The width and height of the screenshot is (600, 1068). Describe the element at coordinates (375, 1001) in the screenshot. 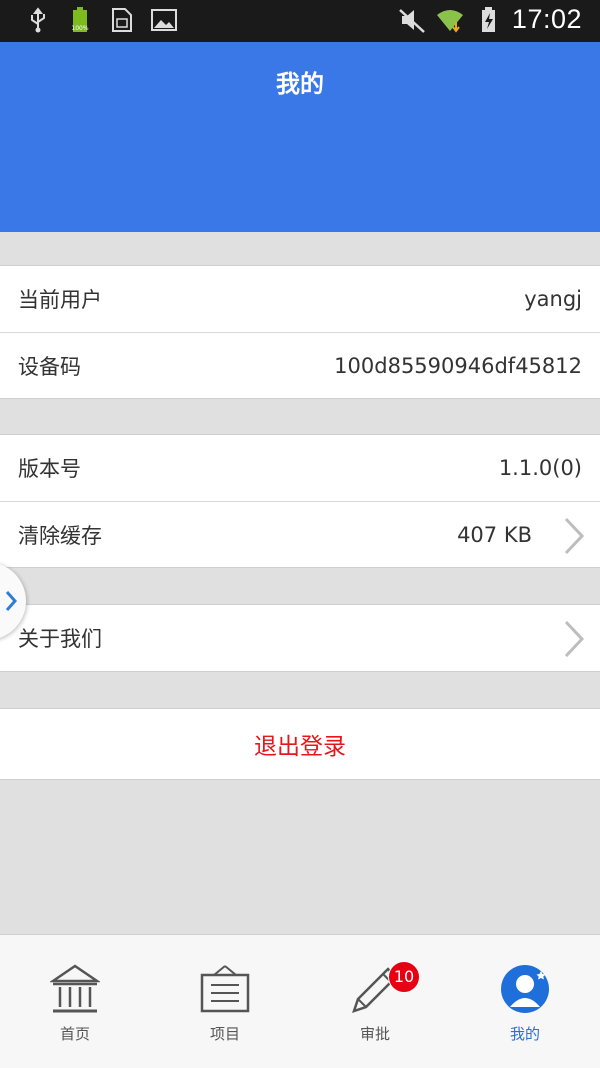

I see `tab-approval: 10 审批` at that location.